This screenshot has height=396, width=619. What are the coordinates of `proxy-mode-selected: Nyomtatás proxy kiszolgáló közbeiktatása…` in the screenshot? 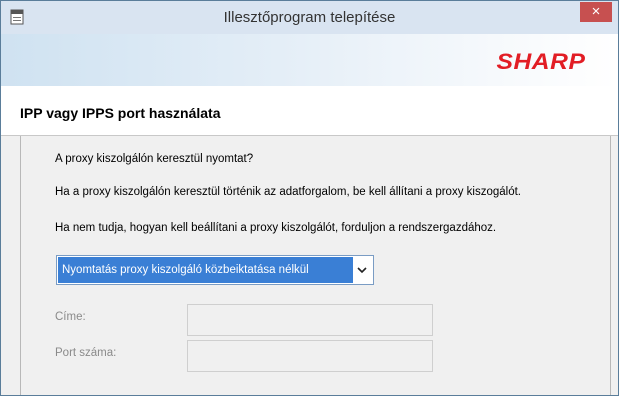 It's located at (205, 270).